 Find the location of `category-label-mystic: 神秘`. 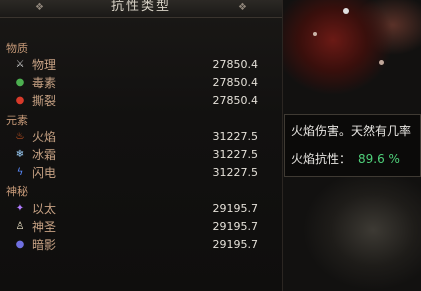

category-label-mystic: 神秘 is located at coordinates (17, 191).